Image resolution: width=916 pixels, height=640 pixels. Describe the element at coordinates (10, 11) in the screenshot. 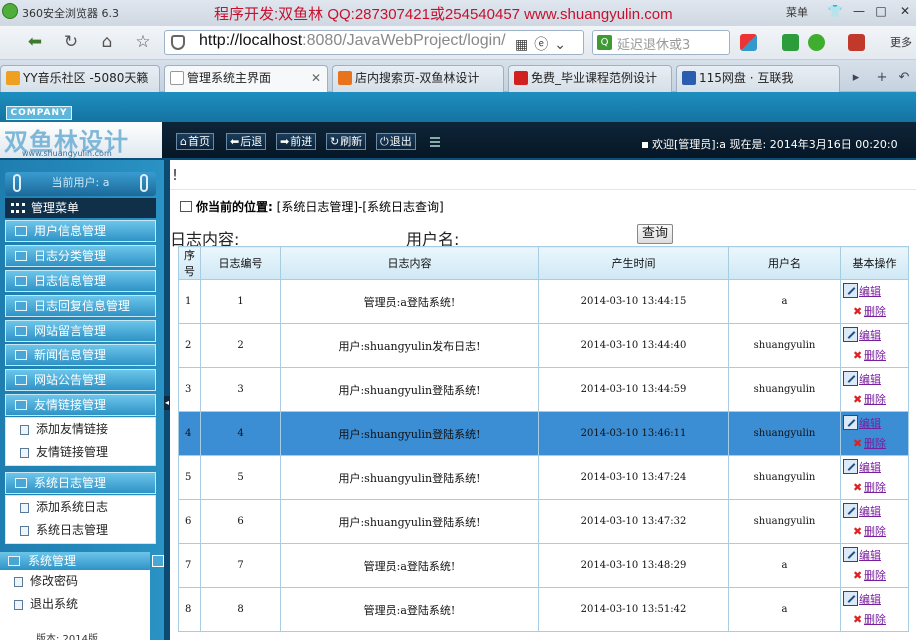

I see `browser-logo-icon` at that location.